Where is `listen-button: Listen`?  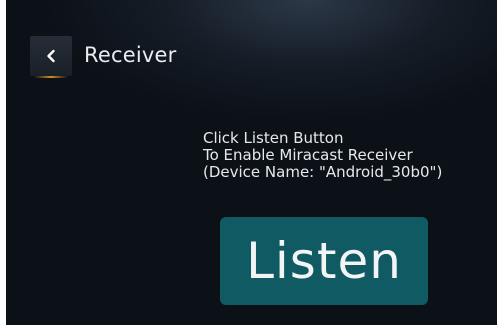
listen-button: Listen is located at coordinates (324, 261).